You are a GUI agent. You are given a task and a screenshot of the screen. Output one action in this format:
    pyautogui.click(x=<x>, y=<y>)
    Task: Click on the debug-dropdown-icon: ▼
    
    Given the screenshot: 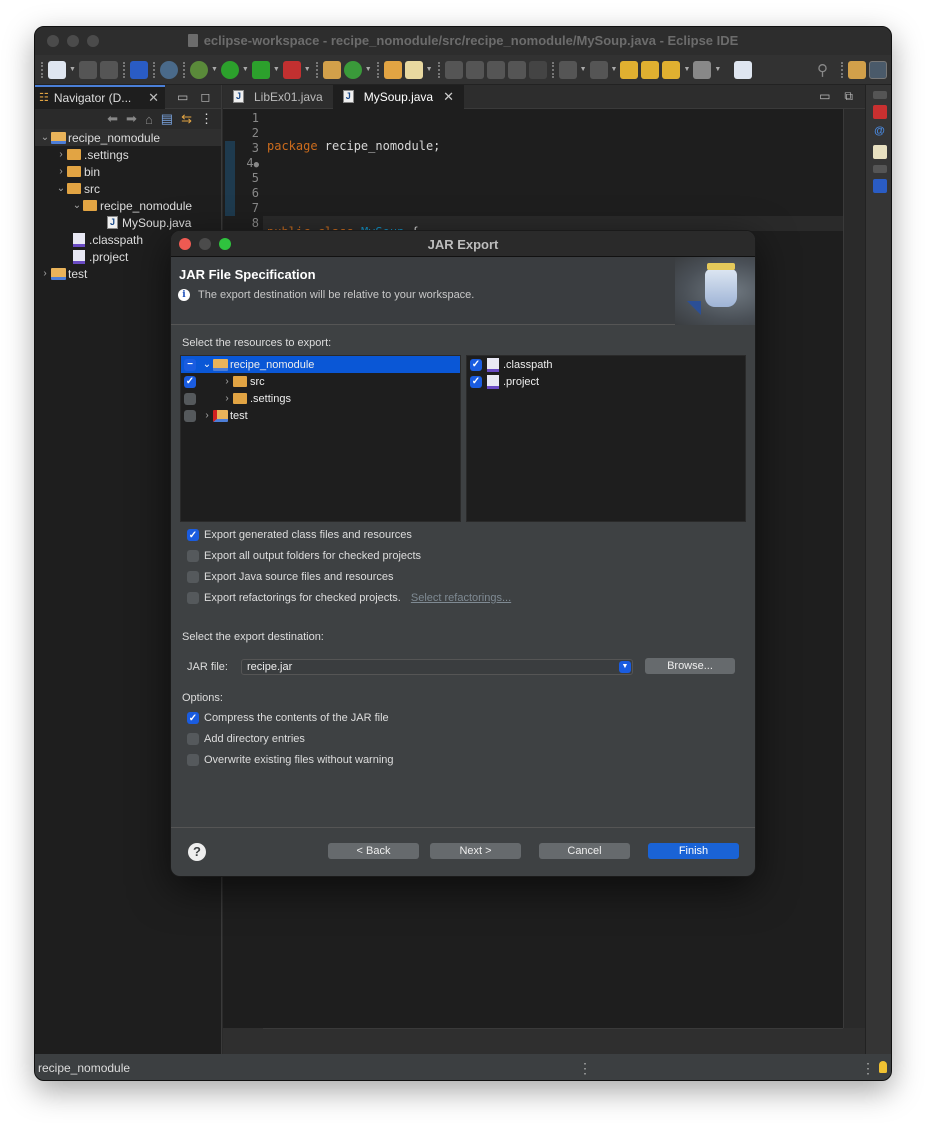 What is the action you would take?
    pyautogui.click(x=214, y=69)
    